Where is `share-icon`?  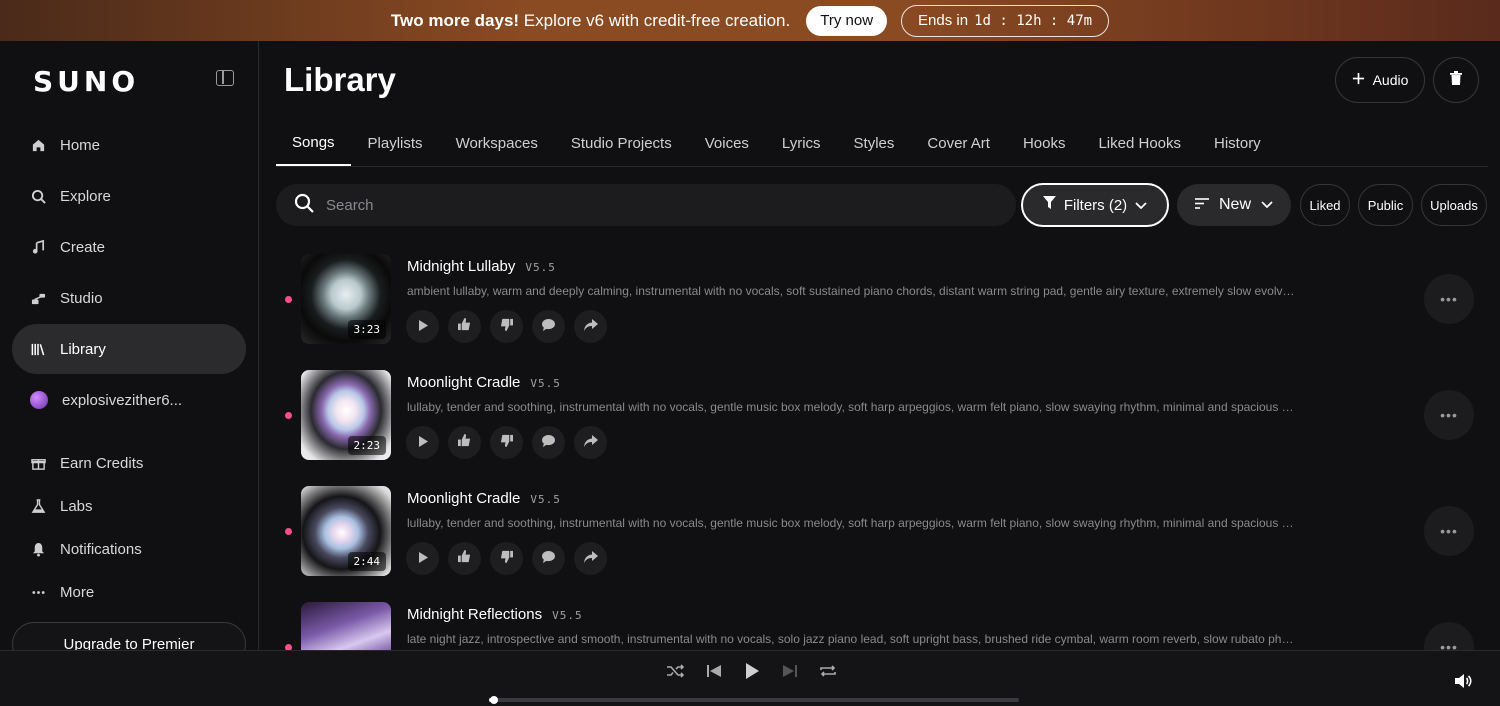
share-icon is located at coordinates (590, 559).